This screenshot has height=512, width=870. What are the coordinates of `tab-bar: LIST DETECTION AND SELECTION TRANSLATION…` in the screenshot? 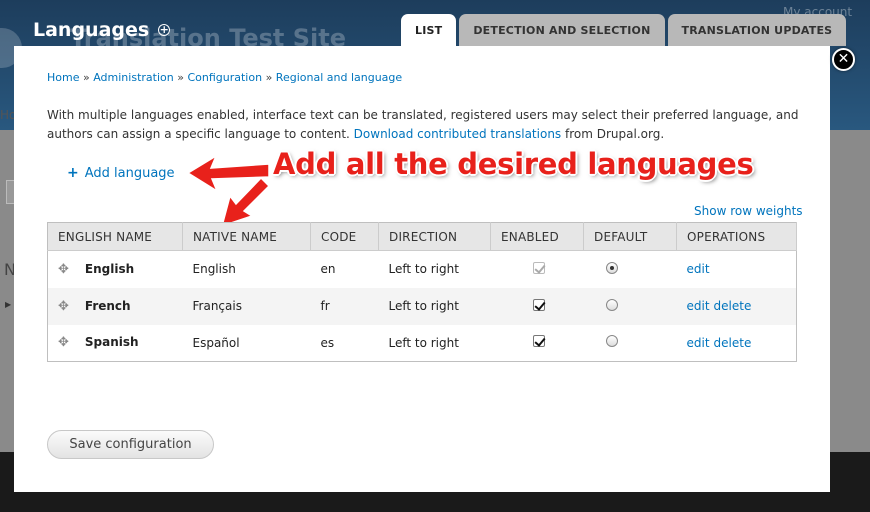 It's located at (625, 30).